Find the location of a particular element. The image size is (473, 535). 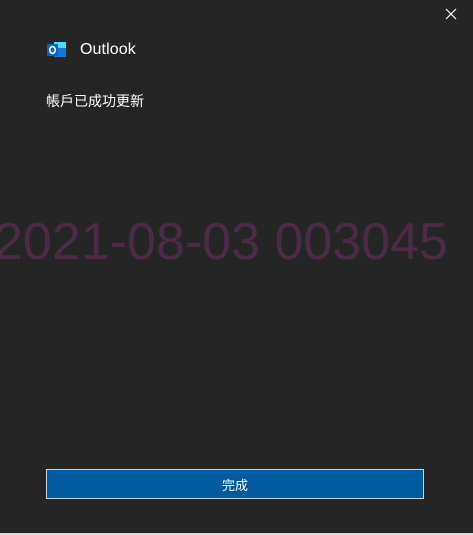

timestamp-watermark: 2021-08-03 003045 is located at coordinates (224, 242).